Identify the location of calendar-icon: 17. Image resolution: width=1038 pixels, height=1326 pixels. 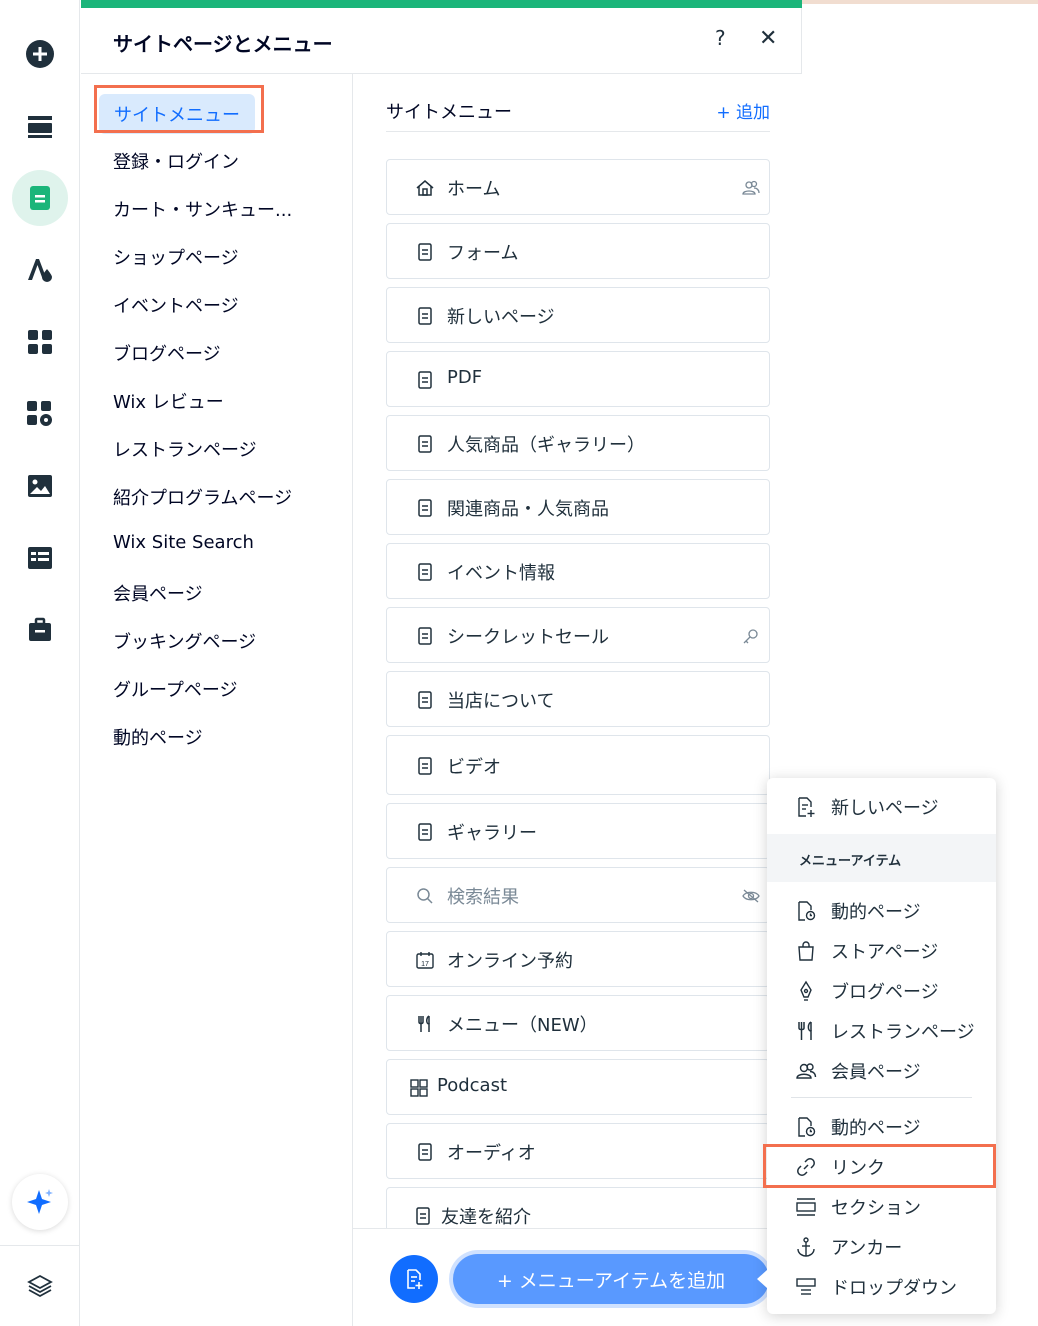
(425, 960).